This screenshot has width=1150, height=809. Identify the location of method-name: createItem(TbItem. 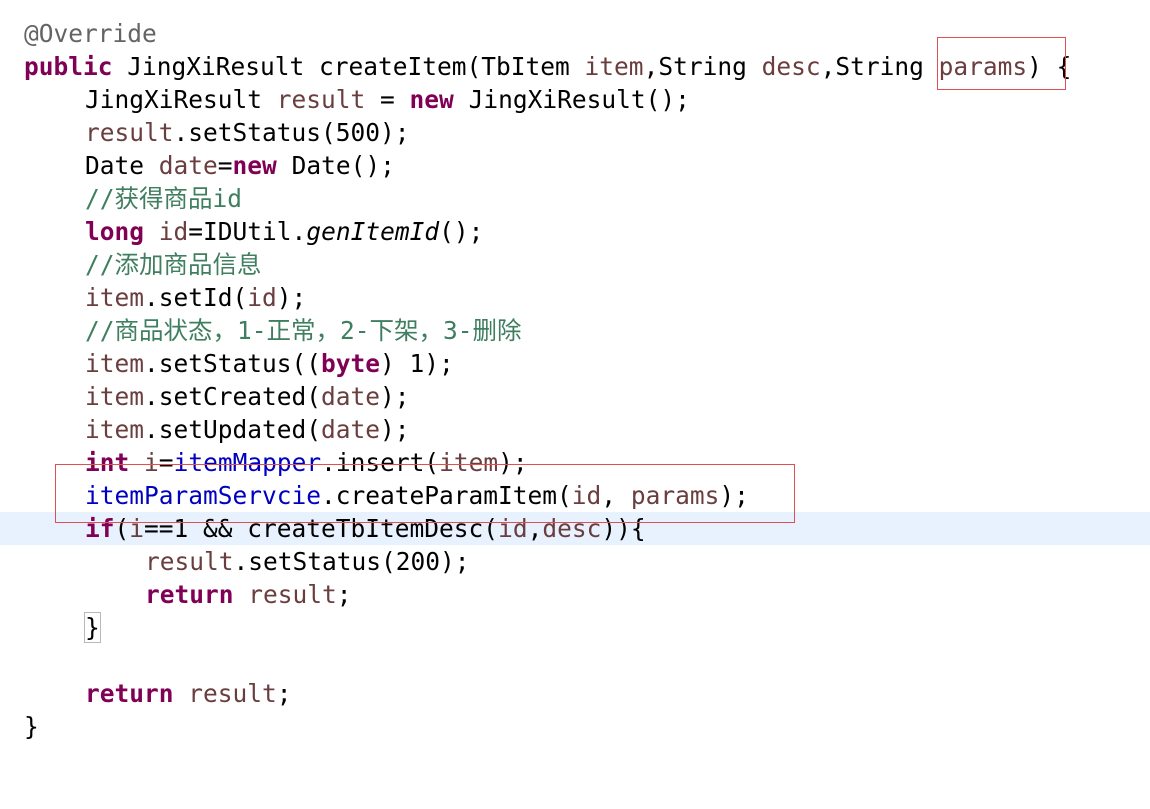
(452, 66).